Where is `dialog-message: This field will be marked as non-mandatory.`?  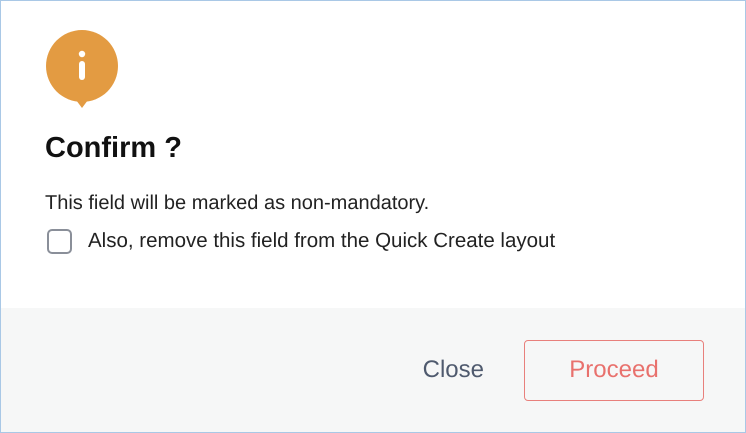
dialog-message: This field will be marked as non-mandatory. is located at coordinates (237, 203).